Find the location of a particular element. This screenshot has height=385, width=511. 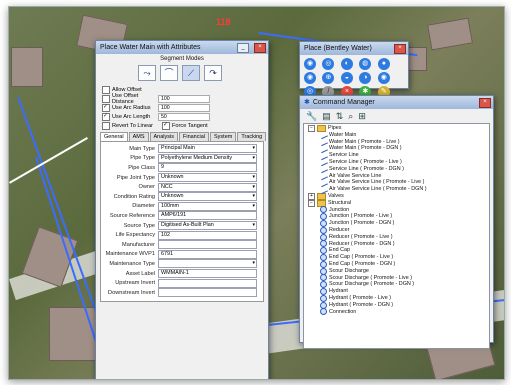

place-meter-icon: ◍ is located at coordinates (365, 64).